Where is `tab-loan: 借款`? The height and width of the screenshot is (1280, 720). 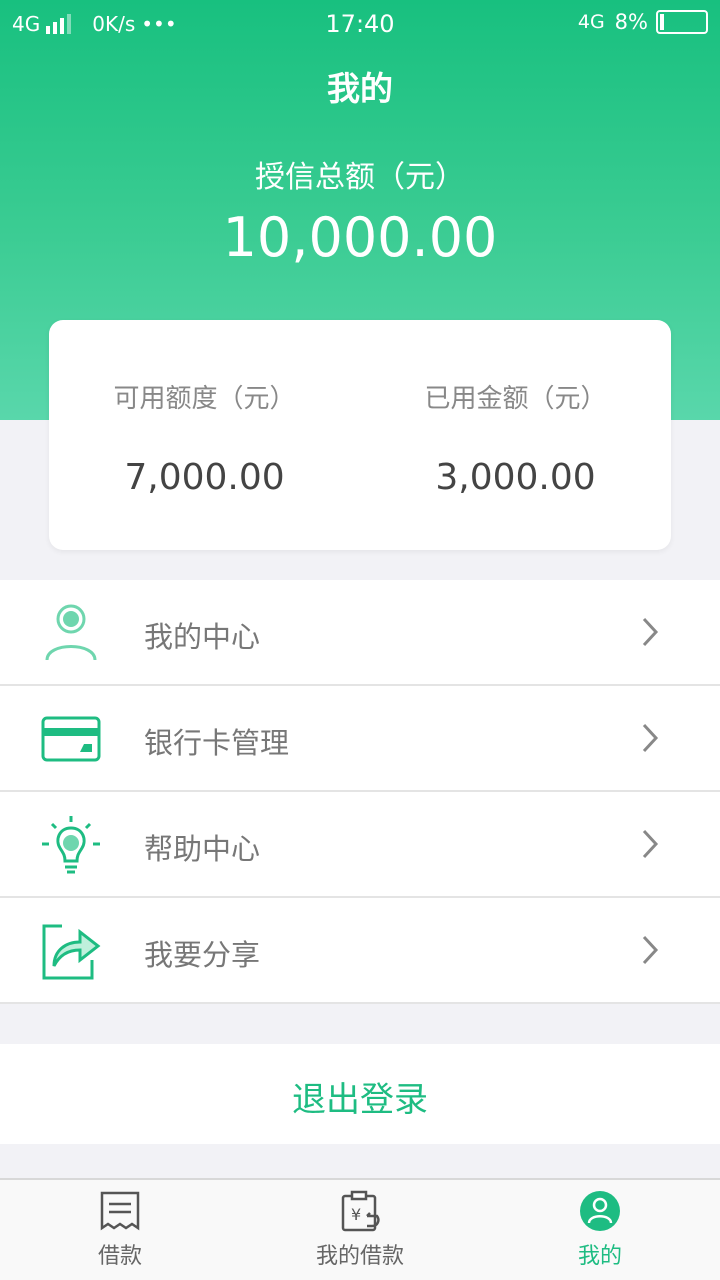 tab-loan: 借款 is located at coordinates (120, 1230).